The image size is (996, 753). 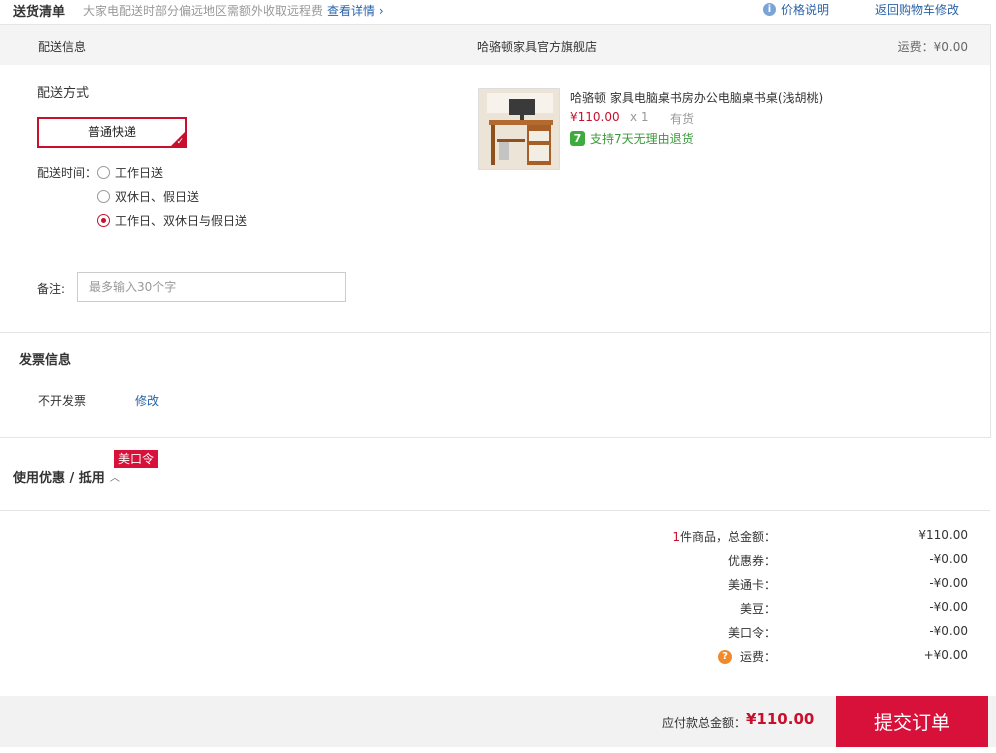 I want to click on remote-fee-notice: 大家电配送时部分偏远地区需额外收取远程费, so click(x=203, y=11).